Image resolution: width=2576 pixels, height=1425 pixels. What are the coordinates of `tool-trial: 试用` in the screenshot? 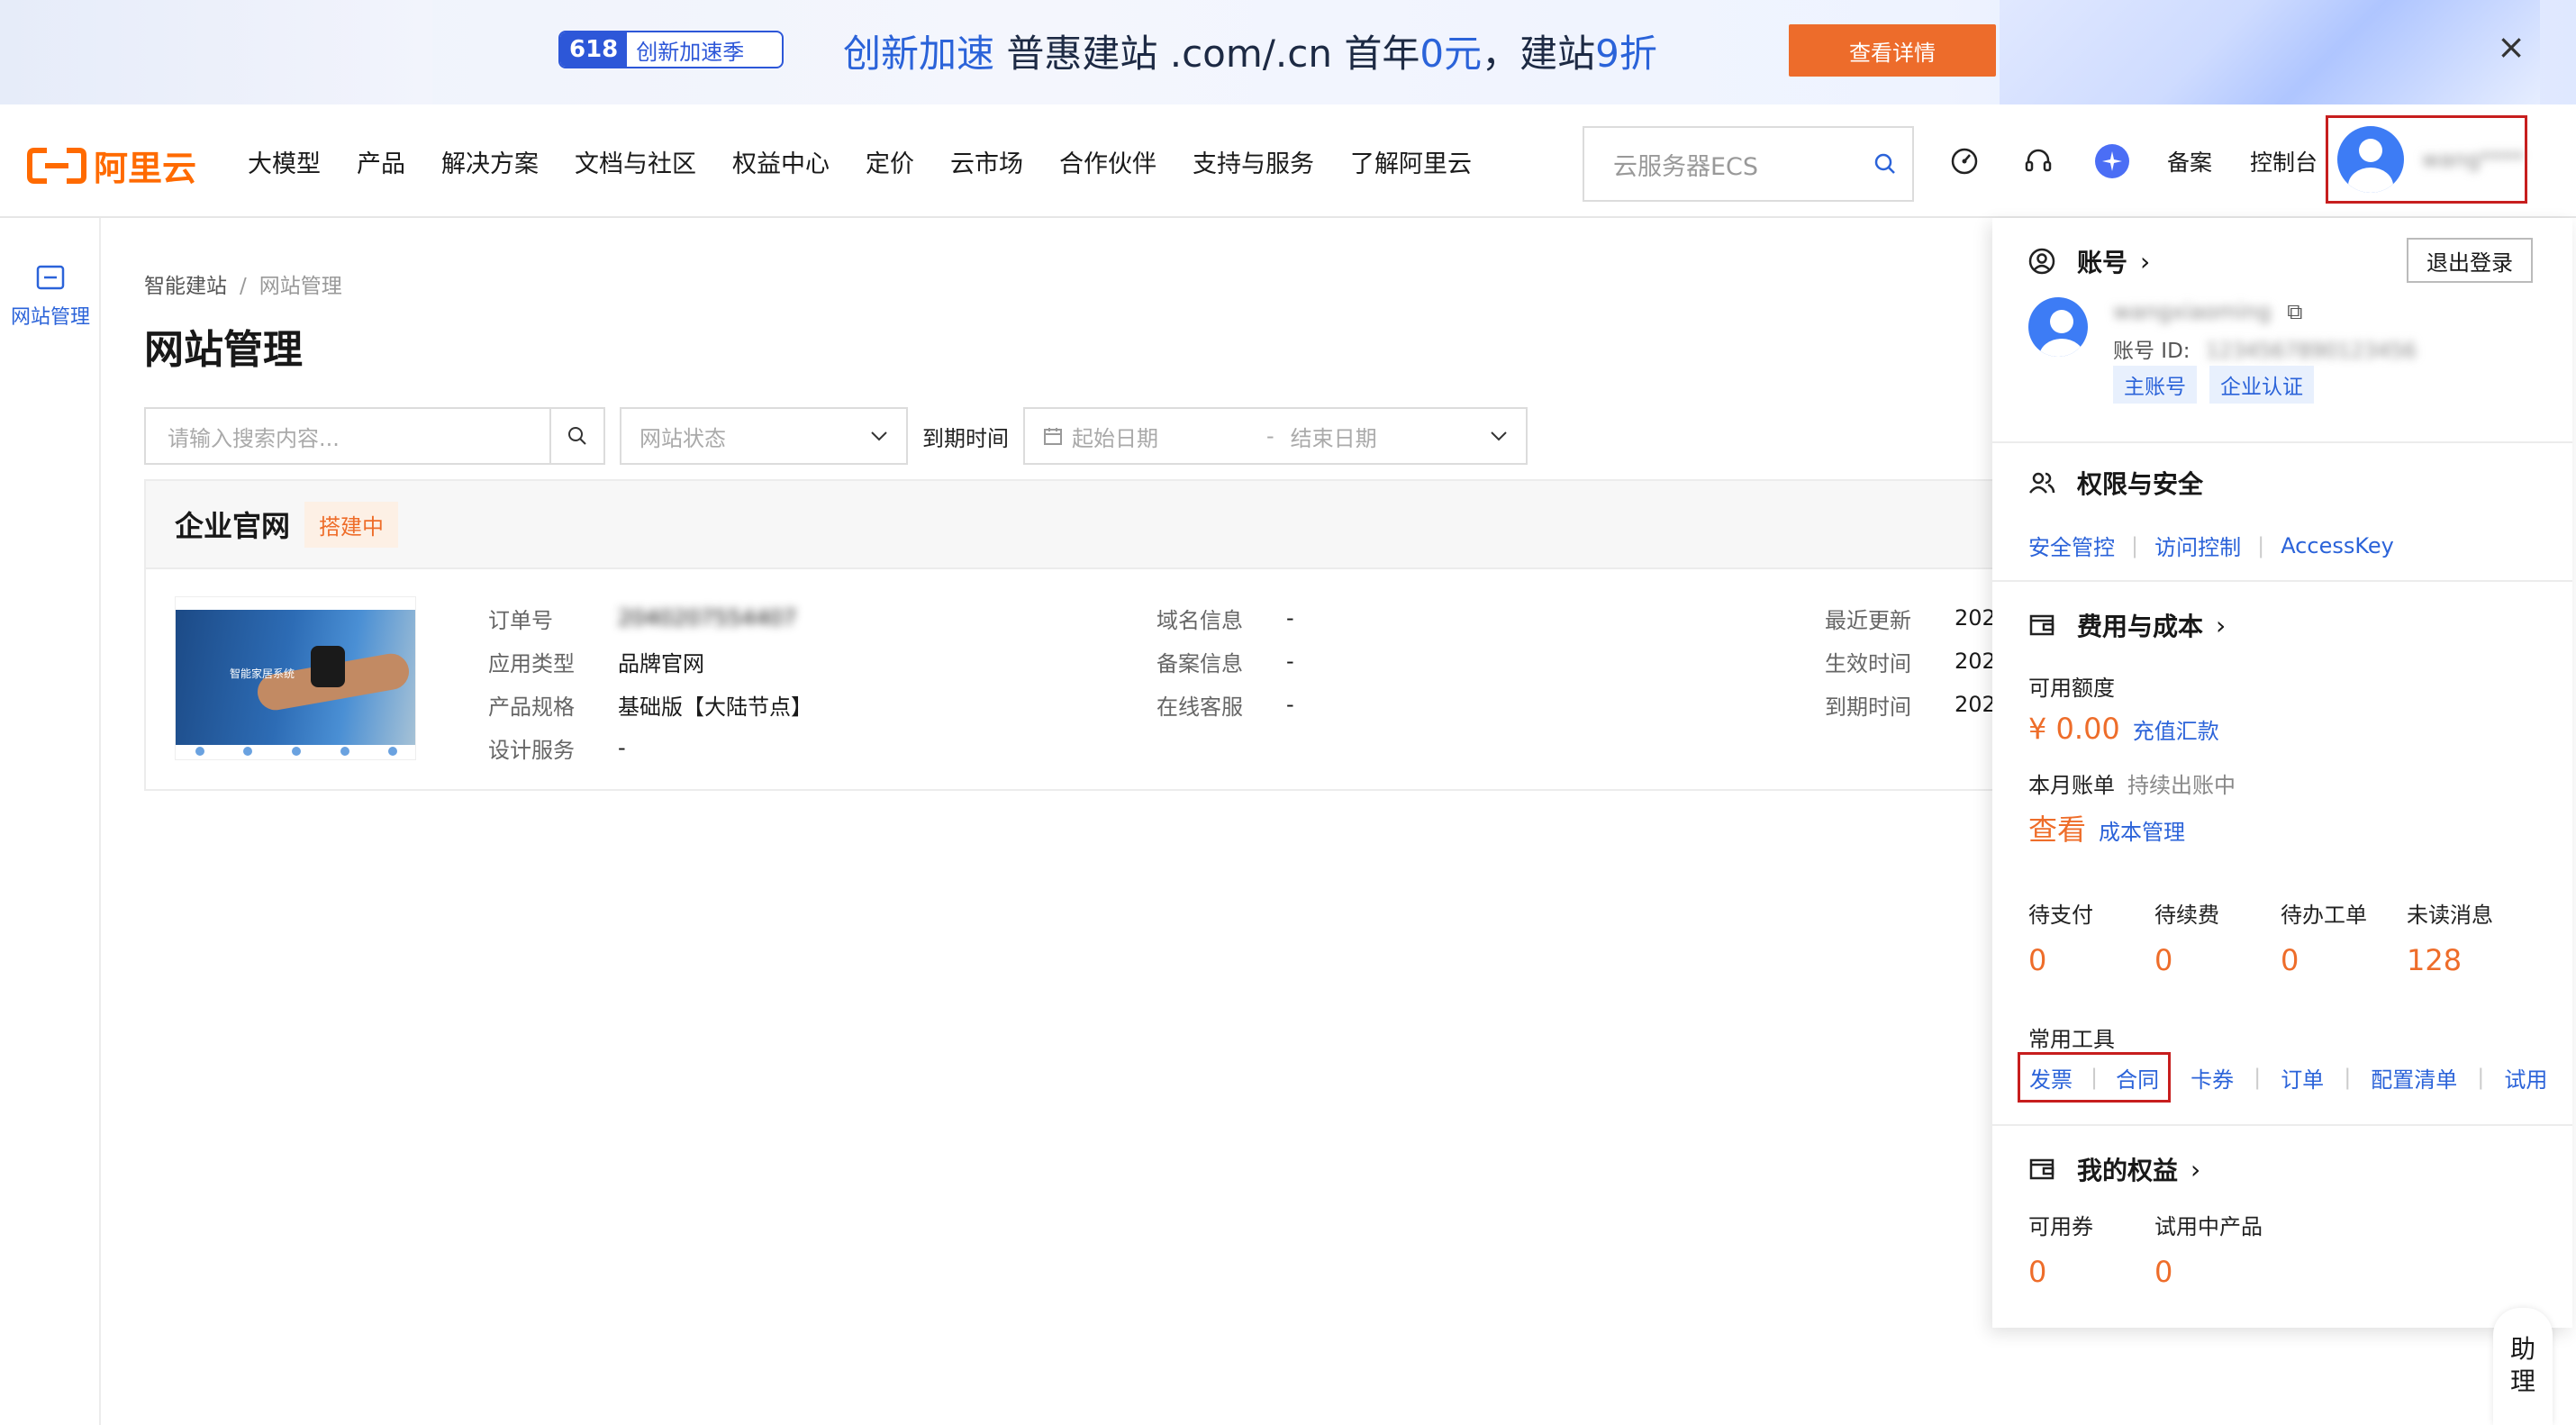 It's located at (2525, 1078).